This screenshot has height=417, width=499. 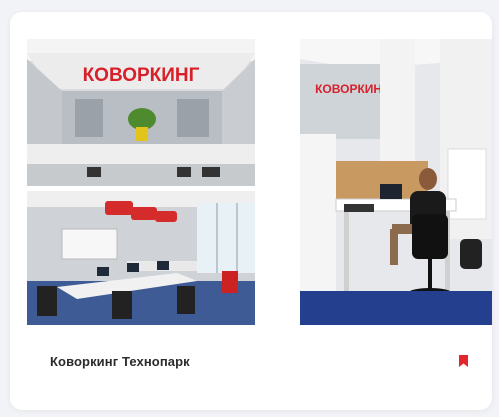 What do you see at coordinates (141, 258) in the screenshot?
I see `photo-coworking-desks` at bounding box center [141, 258].